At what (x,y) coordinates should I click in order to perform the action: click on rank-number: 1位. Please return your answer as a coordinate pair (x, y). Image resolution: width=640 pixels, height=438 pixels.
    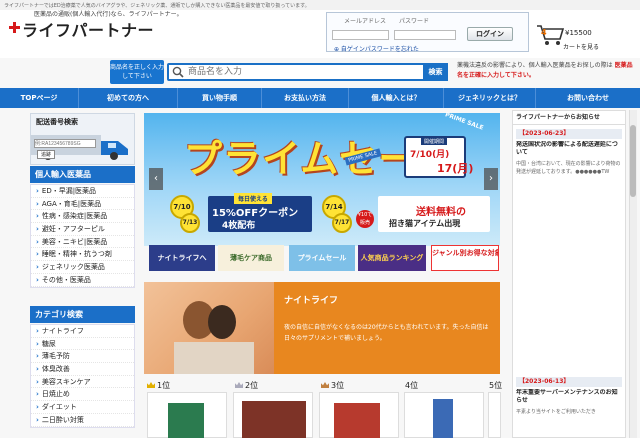
    Looking at the image, I should click on (164, 385).